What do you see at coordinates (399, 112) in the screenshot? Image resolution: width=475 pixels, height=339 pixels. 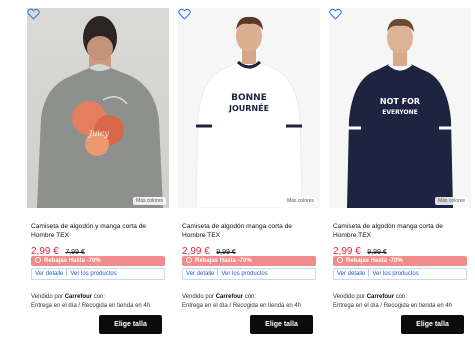 I see `shirt-print-line-2: EVERYONE` at bounding box center [399, 112].